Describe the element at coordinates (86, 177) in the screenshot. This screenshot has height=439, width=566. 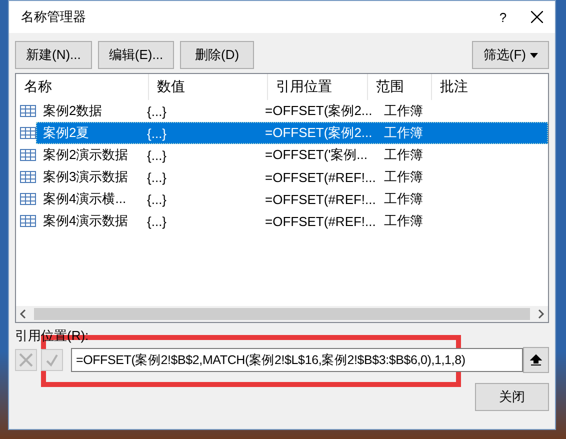
I see `table-cell-text: 案例3演示数据` at that location.